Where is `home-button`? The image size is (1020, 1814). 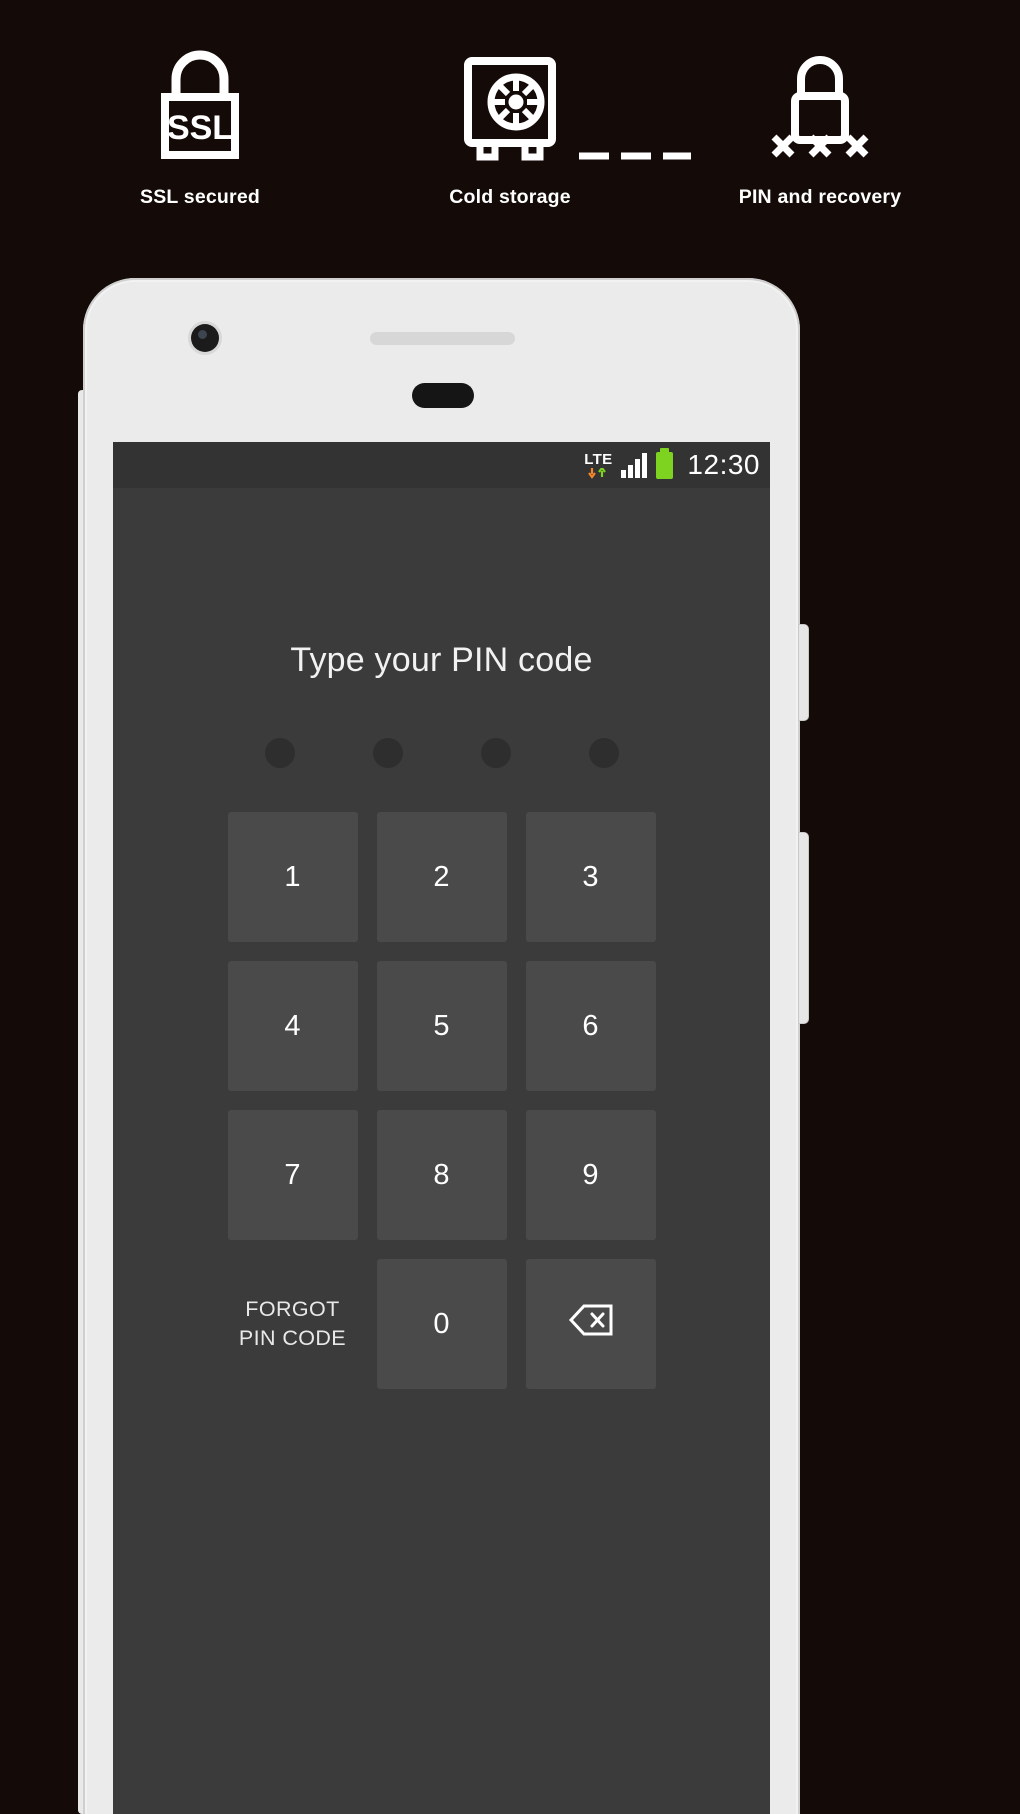
home-button is located at coordinates (443, 395).